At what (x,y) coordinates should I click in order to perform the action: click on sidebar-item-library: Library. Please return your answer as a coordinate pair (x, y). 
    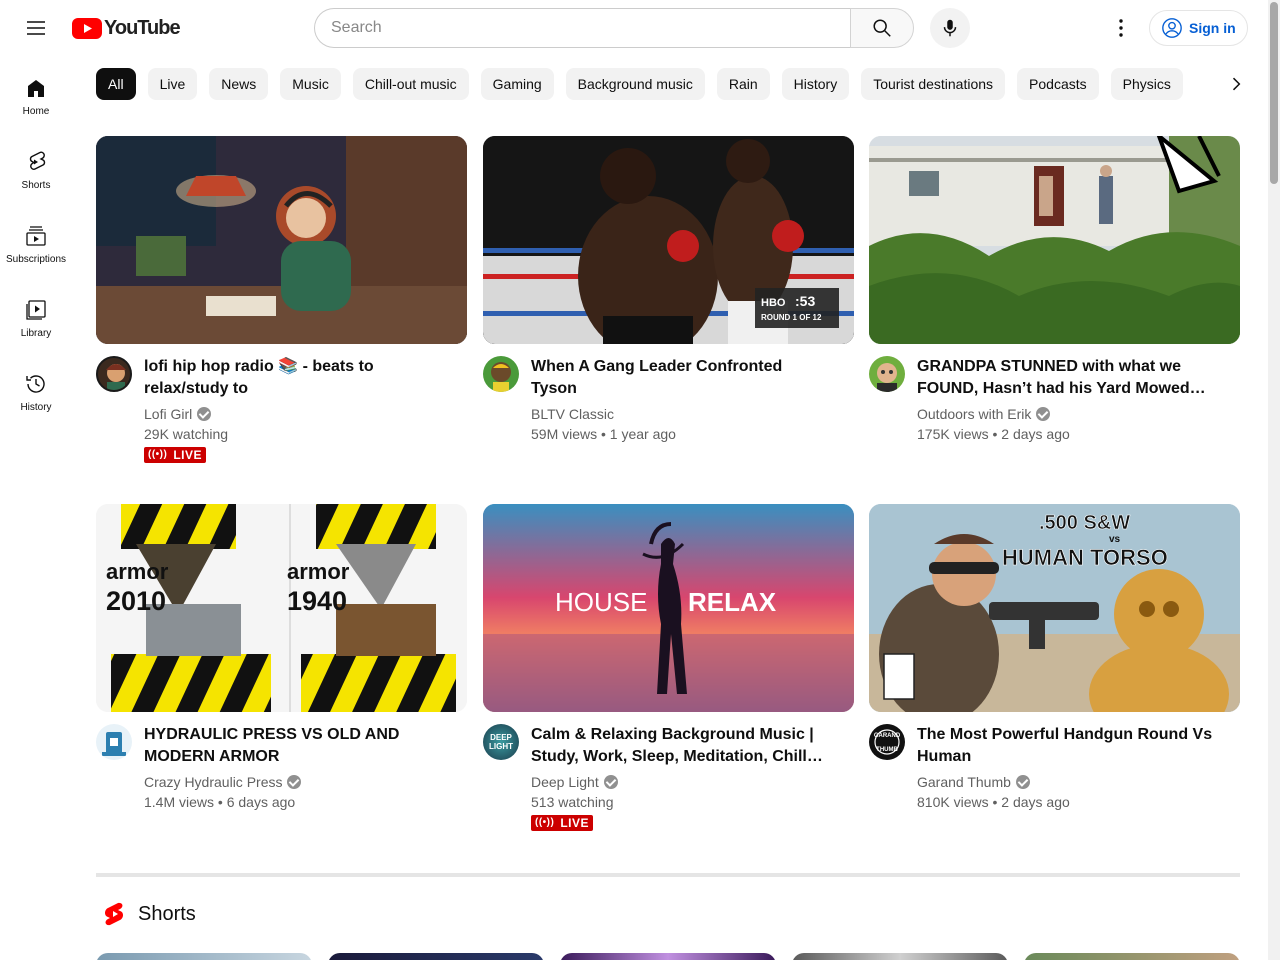
    Looking at the image, I should click on (36, 315).